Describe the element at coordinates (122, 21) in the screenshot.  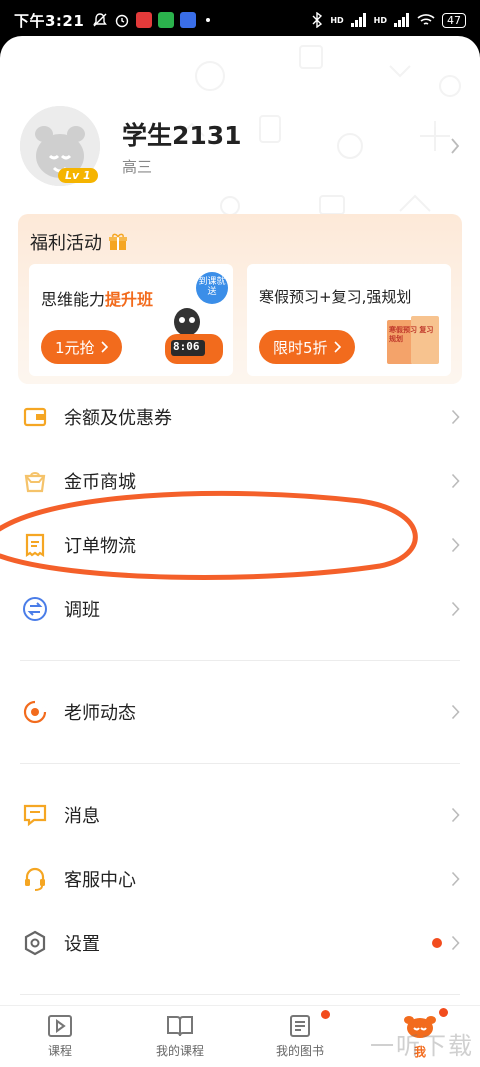
I see `alarm-icon` at that location.